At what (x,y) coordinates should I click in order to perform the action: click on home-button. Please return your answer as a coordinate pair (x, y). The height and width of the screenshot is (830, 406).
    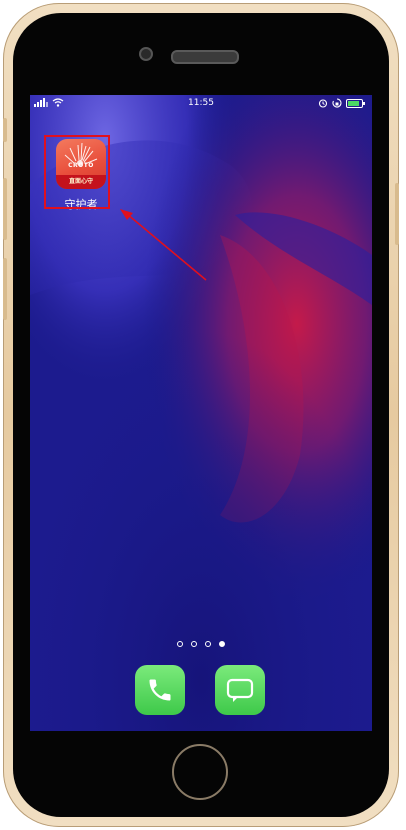
    Looking at the image, I should click on (200, 772).